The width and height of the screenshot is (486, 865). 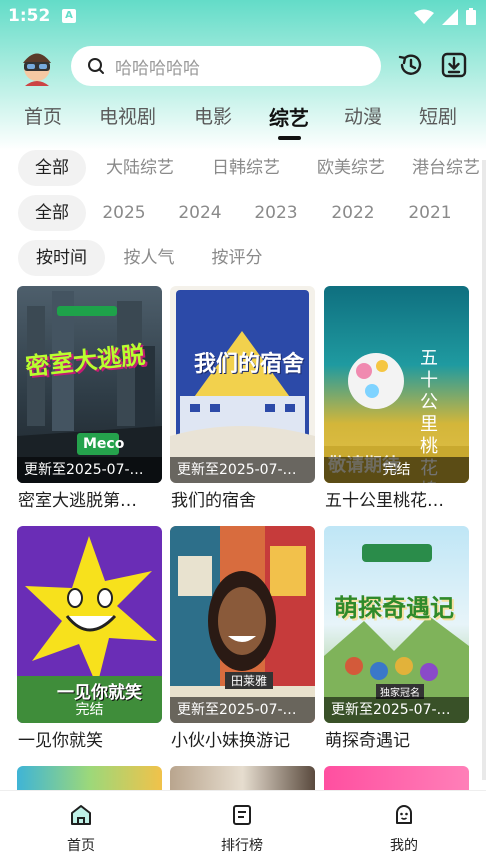 I want to click on bottom-navigation: 首页 排行榜 我的, so click(x=243, y=827).